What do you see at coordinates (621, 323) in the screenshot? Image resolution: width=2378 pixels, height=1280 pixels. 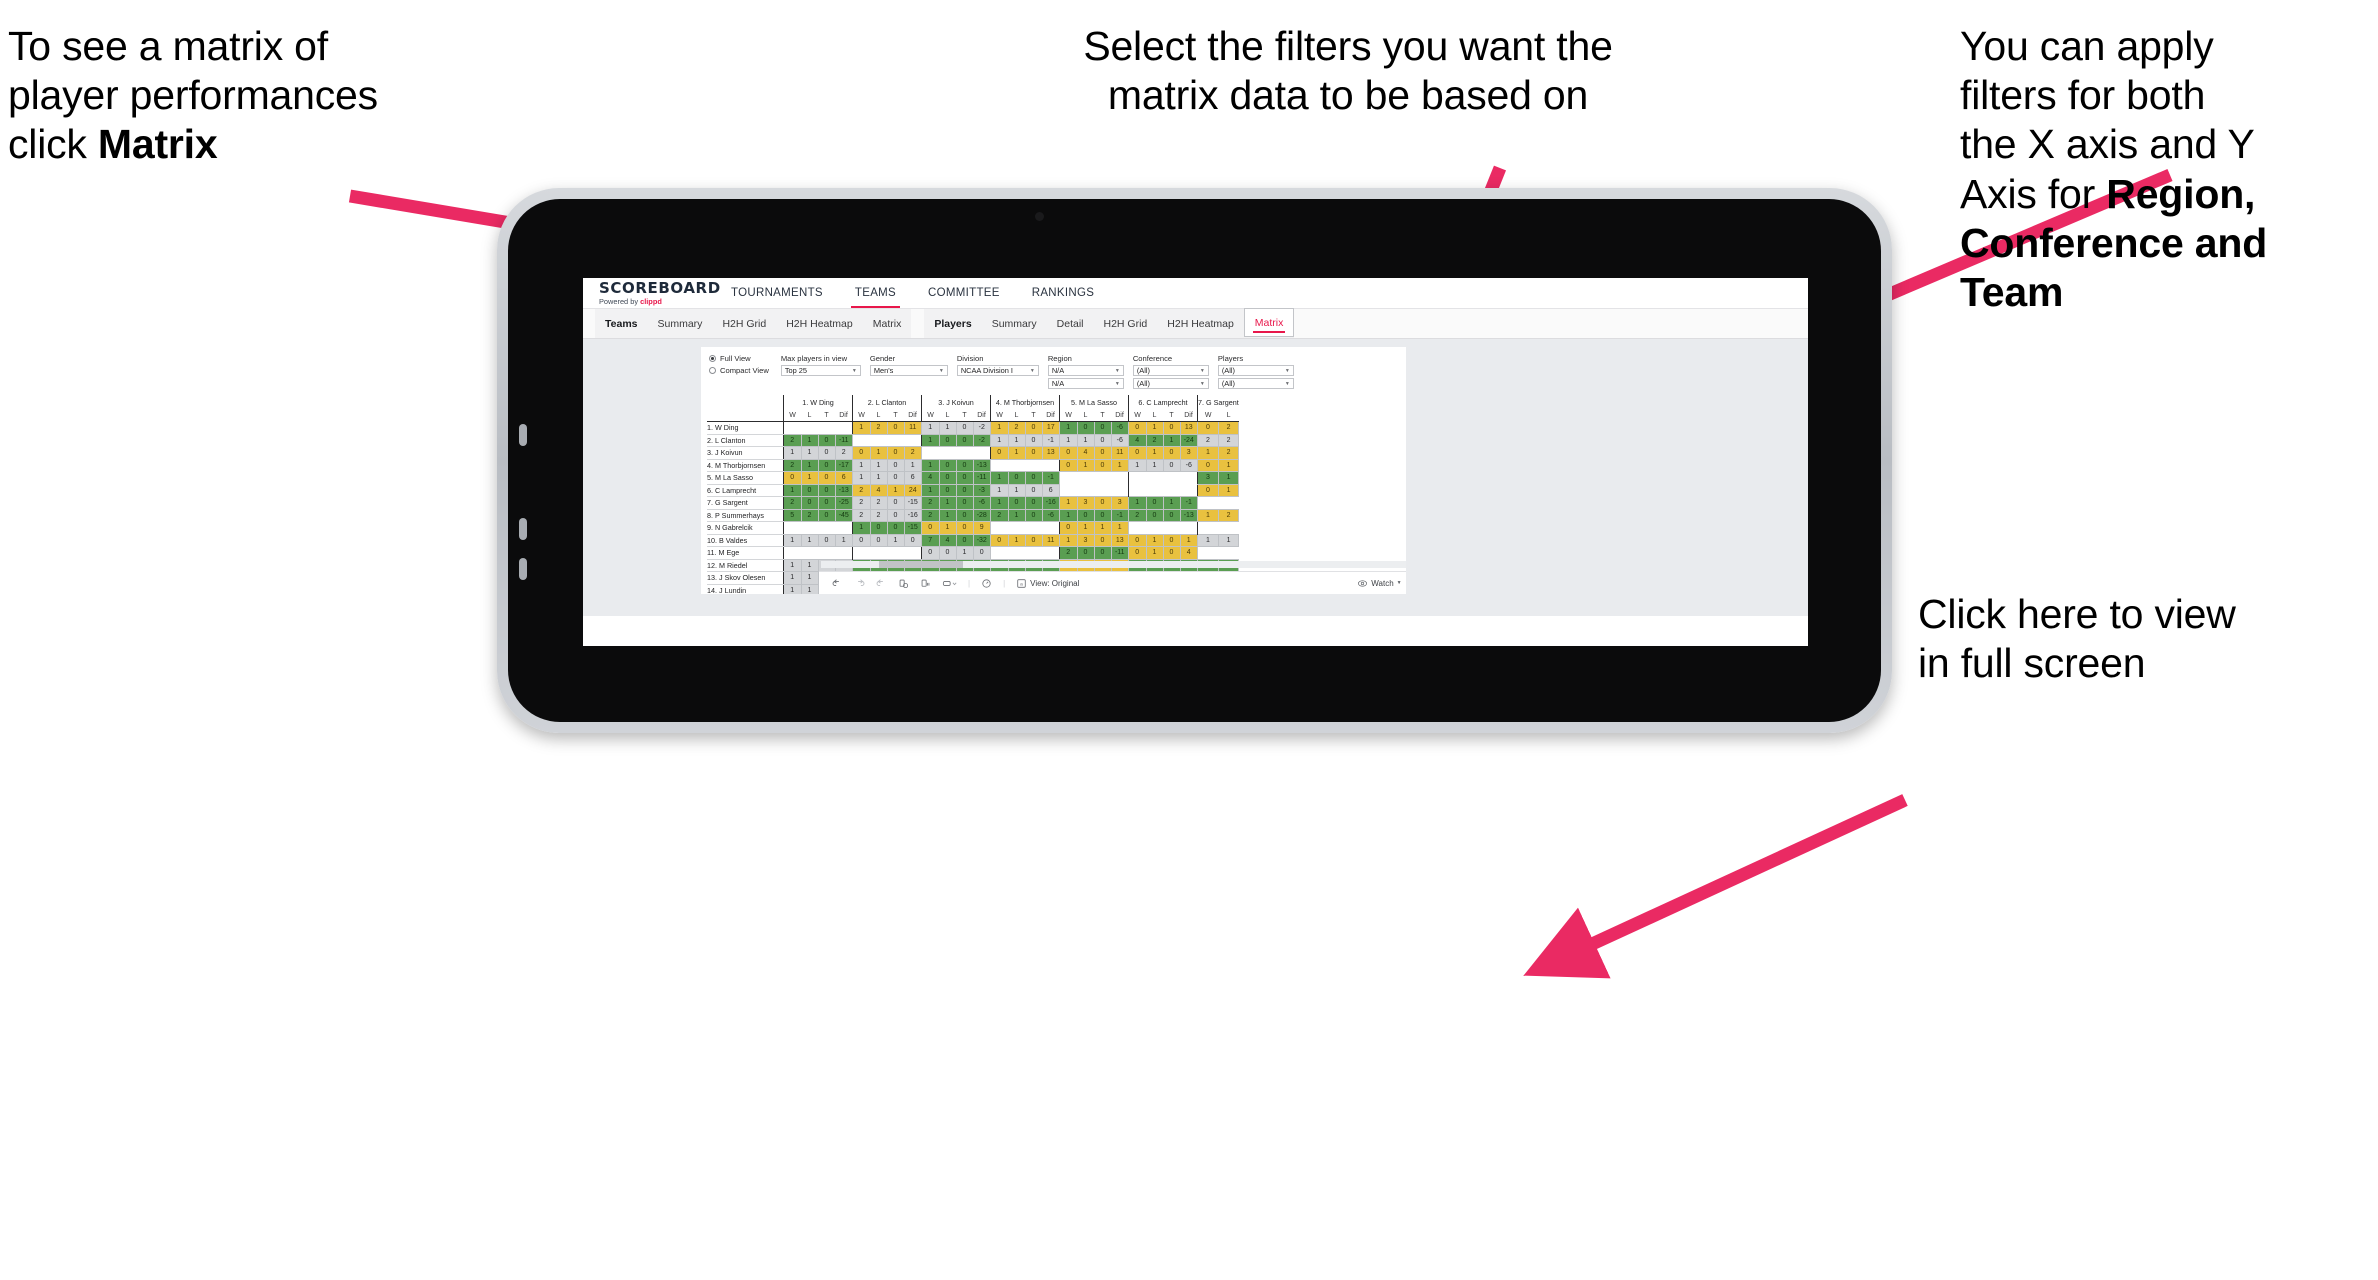 I see `tab-teams: Teams` at bounding box center [621, 323].